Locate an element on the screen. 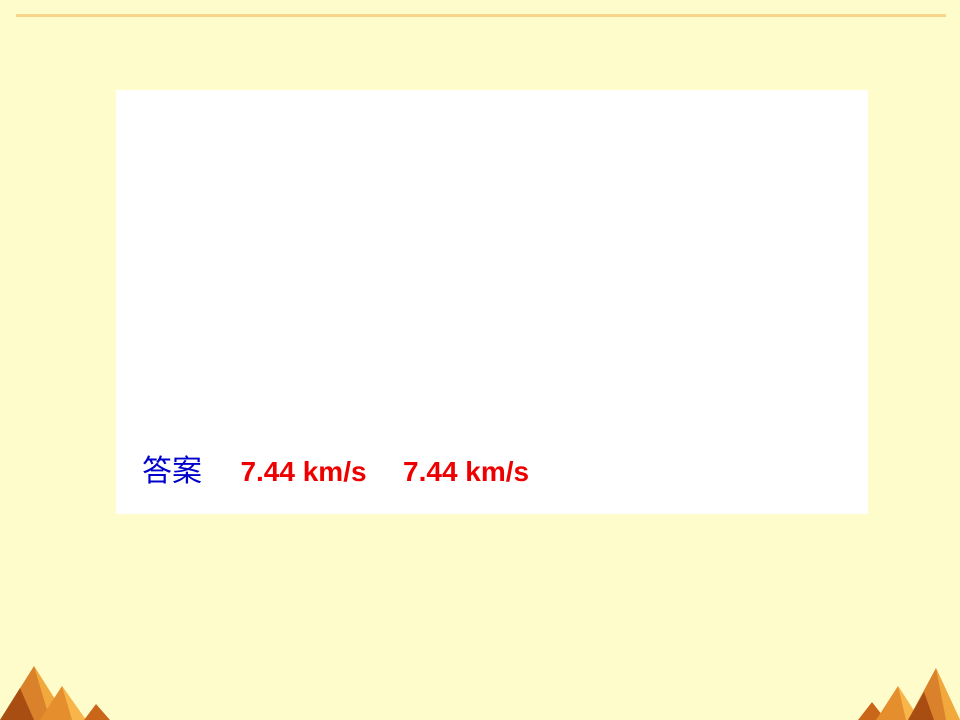  top-divider-rule is located at coordinates (481, 15).